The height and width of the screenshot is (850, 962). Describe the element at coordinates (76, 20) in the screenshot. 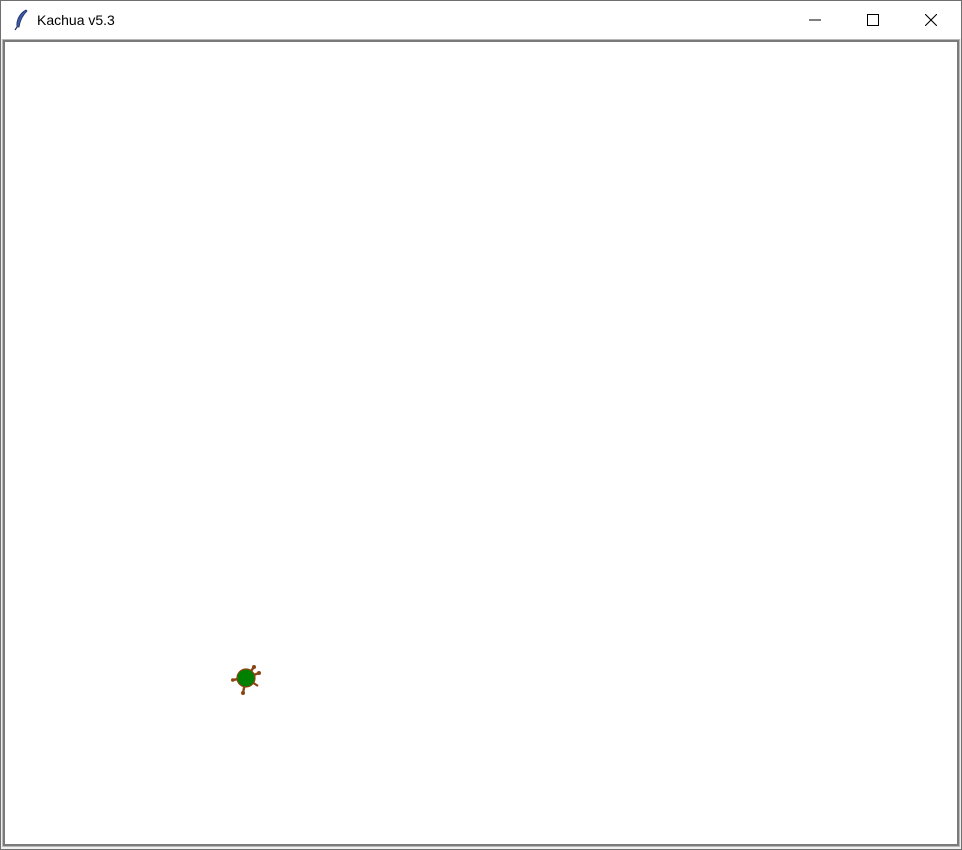

I see `window-title: Kachua v5.3` at that location.